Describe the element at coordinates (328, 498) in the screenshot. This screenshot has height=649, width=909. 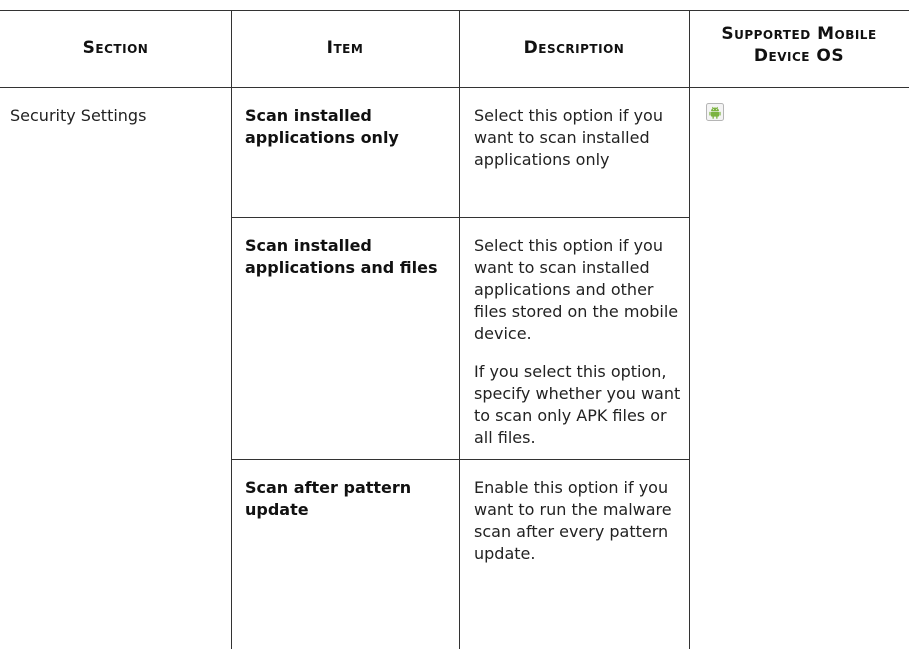
I see `row-3-item: Scan after pattern update` at that location.